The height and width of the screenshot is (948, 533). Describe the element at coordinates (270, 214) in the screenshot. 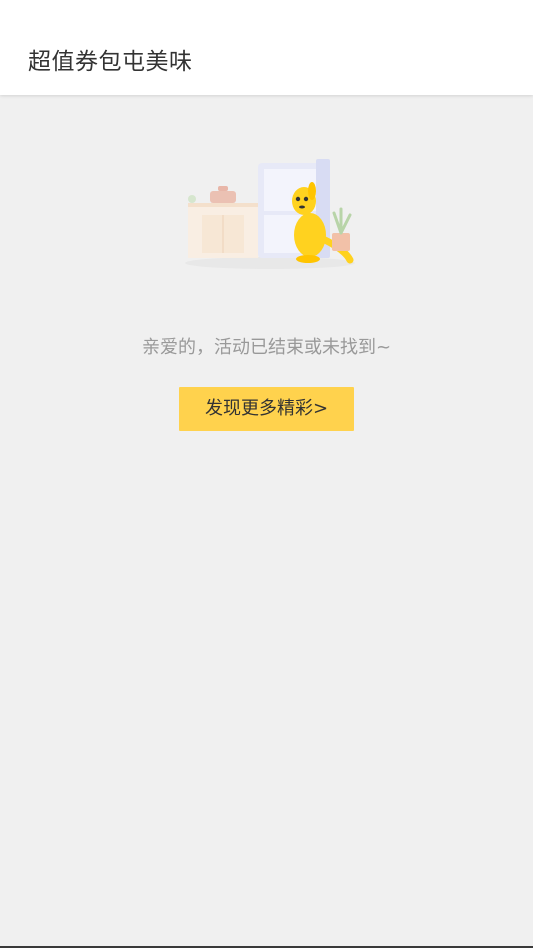

I see `kangaroo-fridge-illustration-icon` at that location.